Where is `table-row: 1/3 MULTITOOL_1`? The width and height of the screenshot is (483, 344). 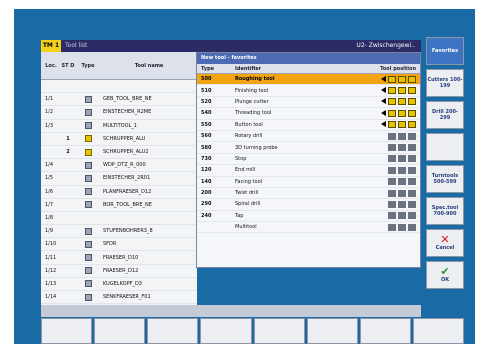 table-row: 1/3 MULTITOOL_1 is located at coordinates (119, 126).